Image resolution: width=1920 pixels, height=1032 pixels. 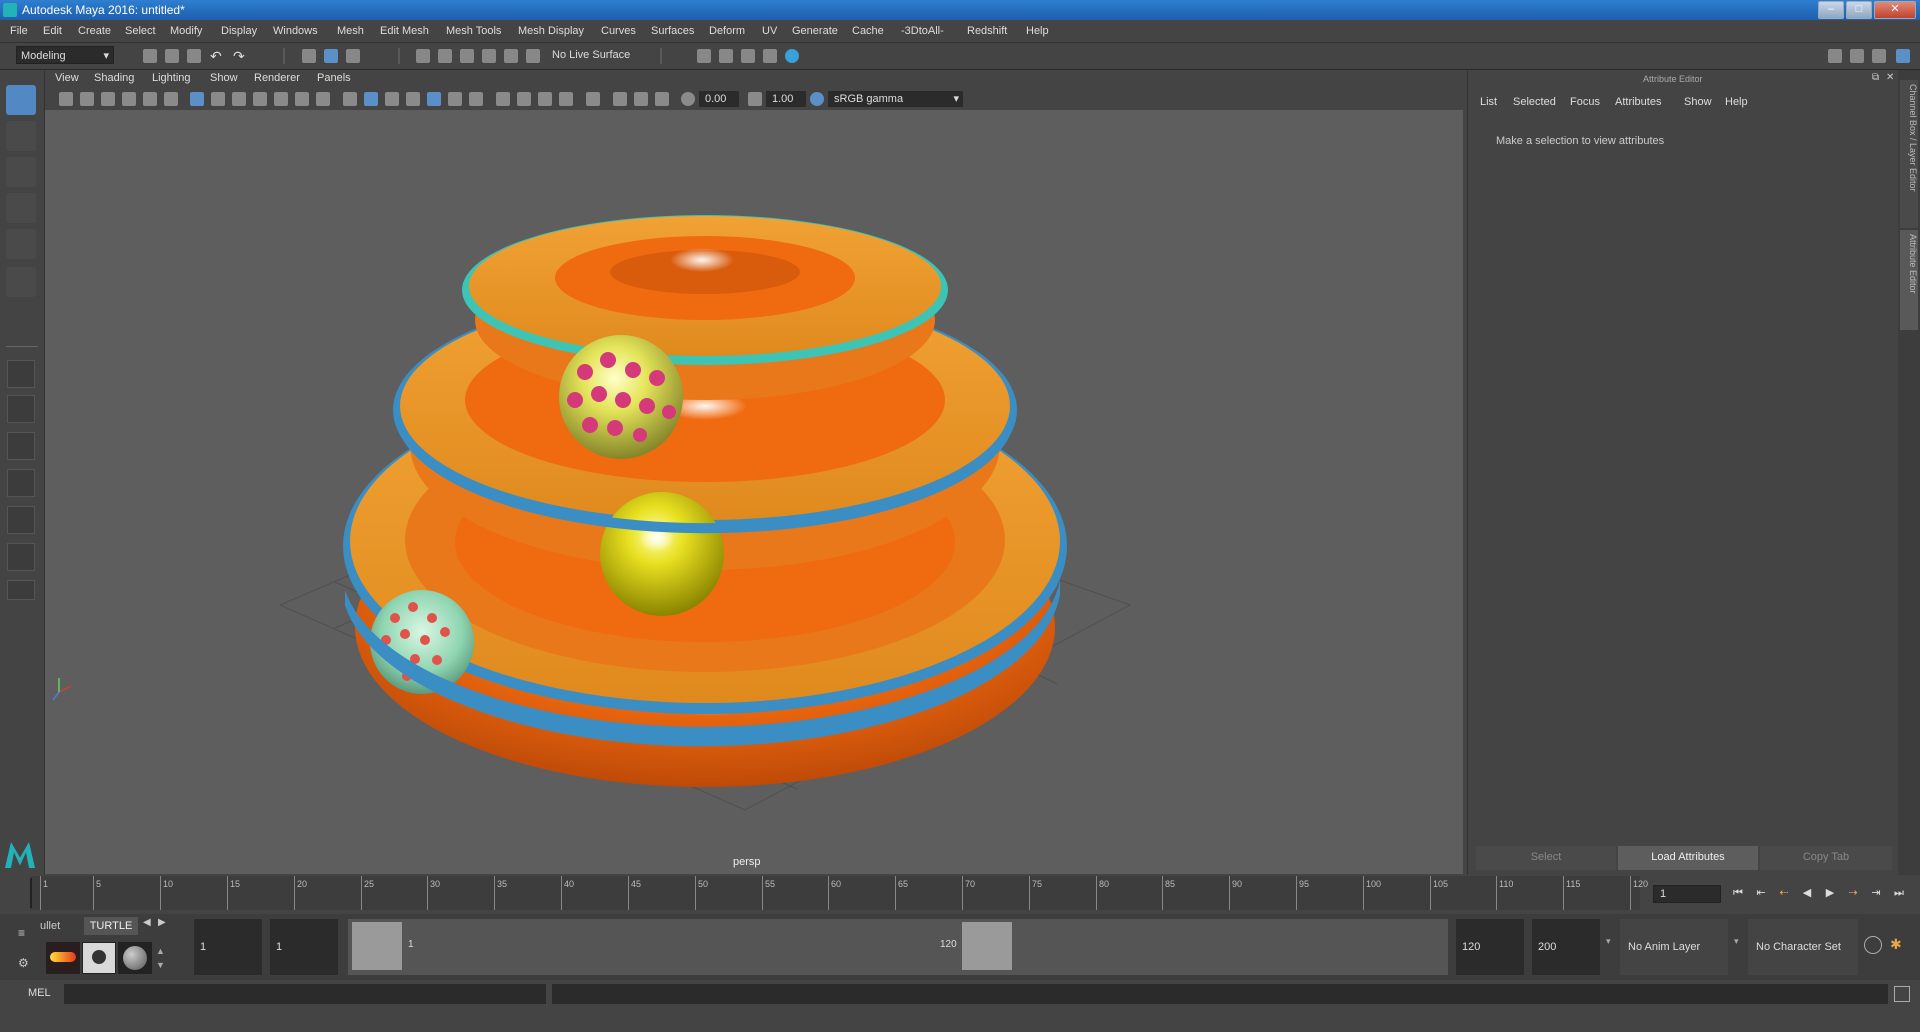 I want to click on menu-uv: UV, so click(x=769, y=31).